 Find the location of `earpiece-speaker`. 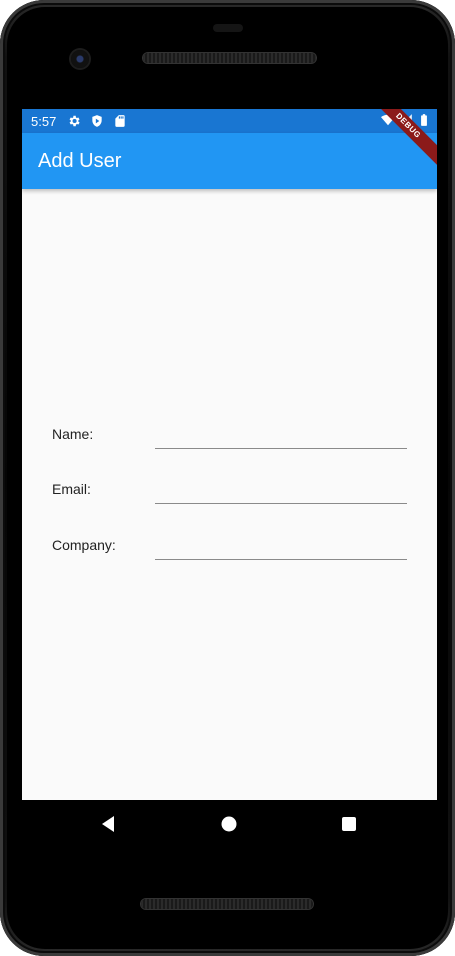

earpiece-speaker is located at coordinates (229, 58).